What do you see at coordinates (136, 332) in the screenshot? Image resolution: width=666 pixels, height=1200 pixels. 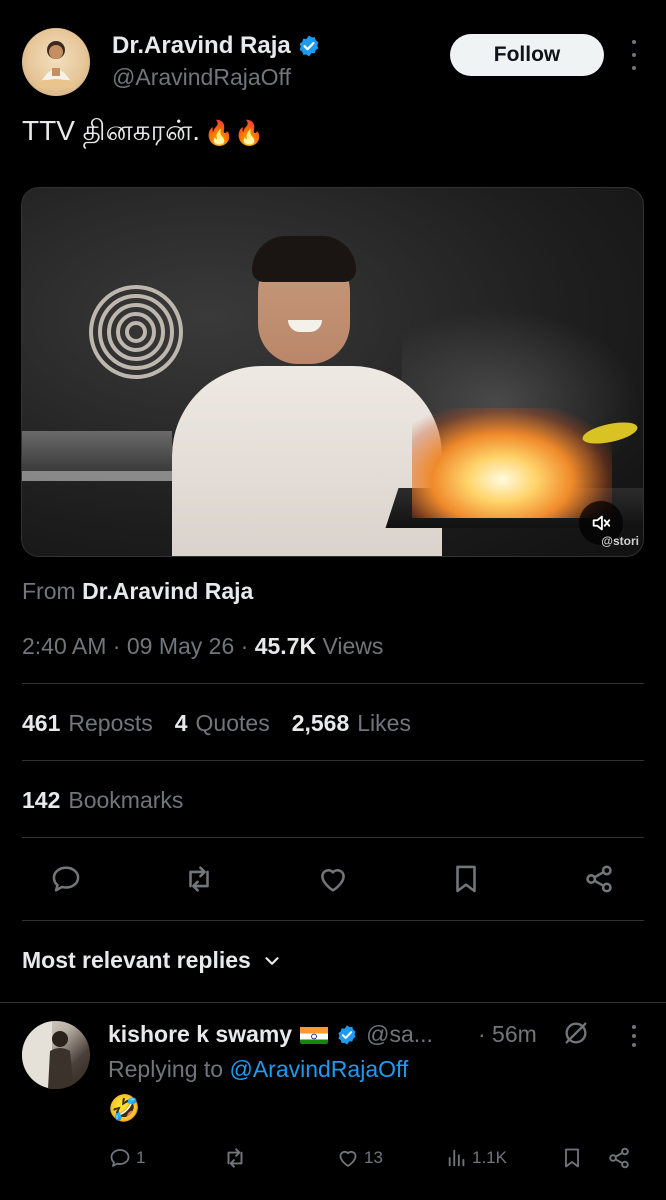 I see `wall-rings-decoration` at bounding box center [136, 332].